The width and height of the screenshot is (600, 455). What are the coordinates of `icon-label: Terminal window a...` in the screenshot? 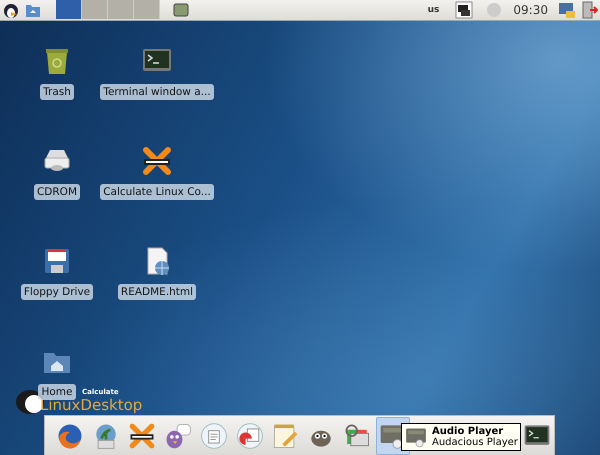 It's located at (157, 92).